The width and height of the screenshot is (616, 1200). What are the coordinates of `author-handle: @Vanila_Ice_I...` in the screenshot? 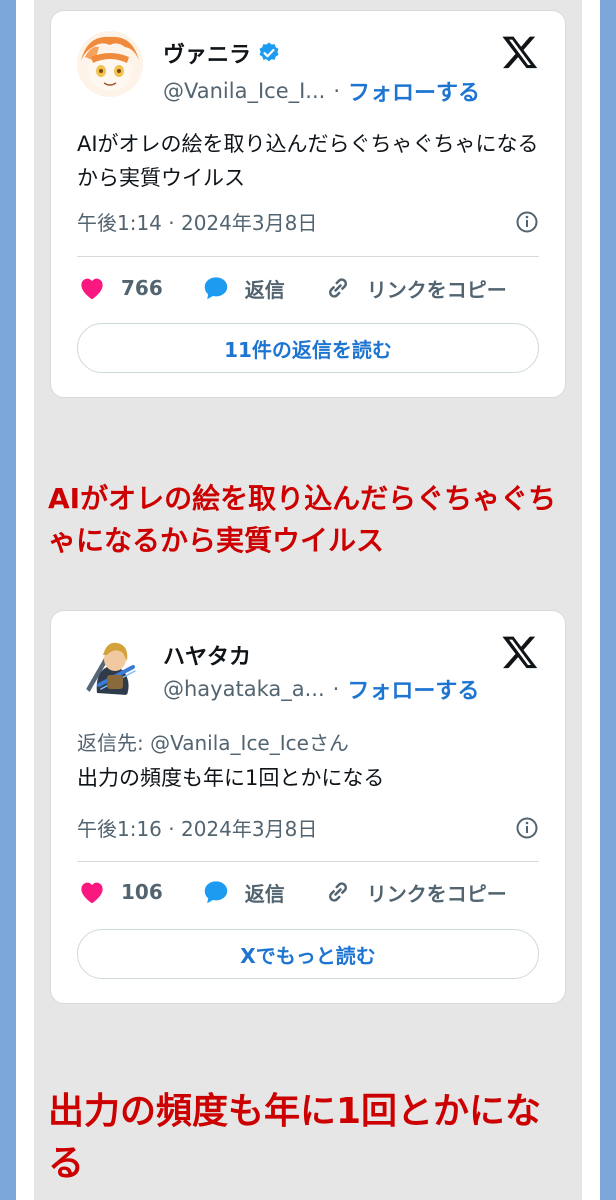 It's located at (244, 91).